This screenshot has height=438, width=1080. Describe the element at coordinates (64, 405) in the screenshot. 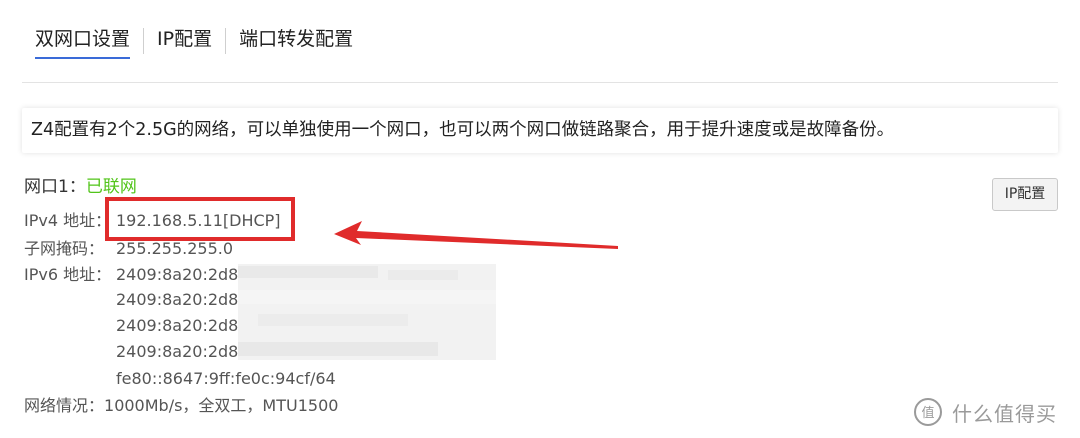

I see `network-label: 网络情况：` at that location.